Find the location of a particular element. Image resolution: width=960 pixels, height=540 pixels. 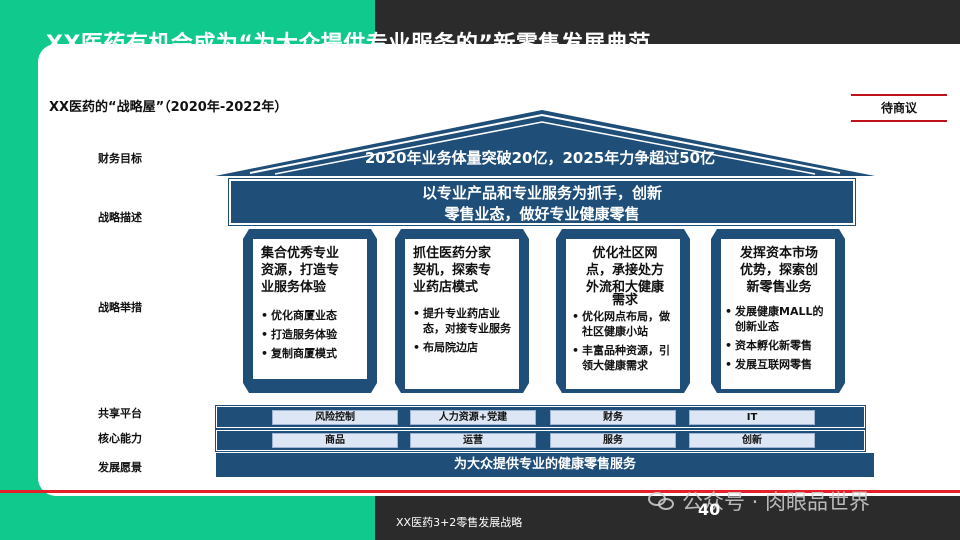

capability-chip: 创新 is located at coordinates (752, 440).